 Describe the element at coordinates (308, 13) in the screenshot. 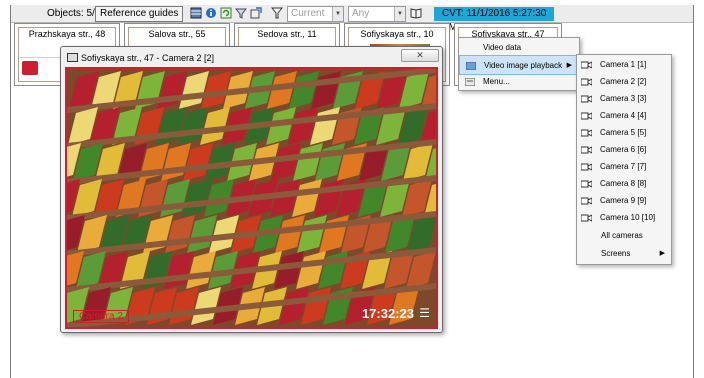

I see `current-select-value: Current` at that location.